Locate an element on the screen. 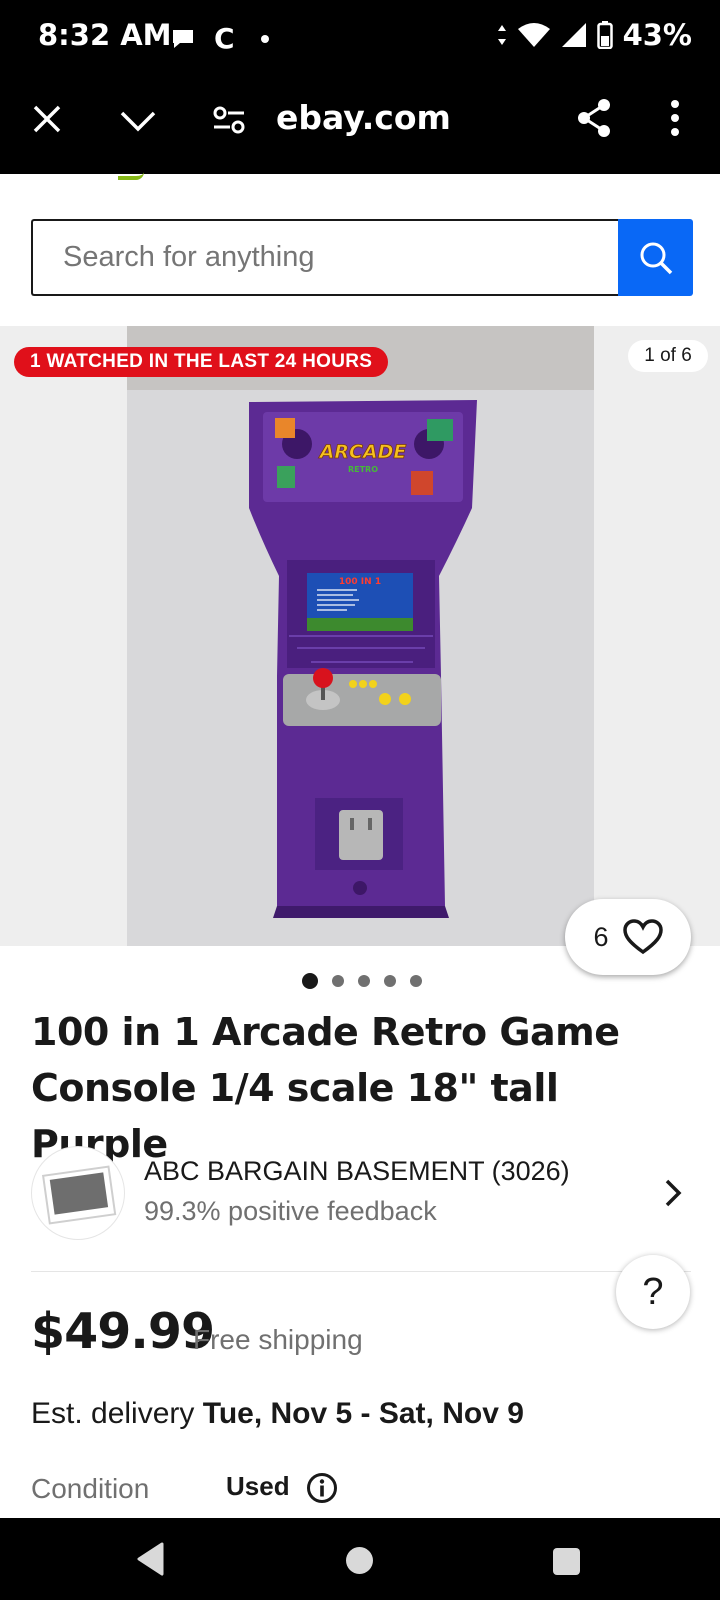  carrier-icon: C is located at coordinates (224, 38).